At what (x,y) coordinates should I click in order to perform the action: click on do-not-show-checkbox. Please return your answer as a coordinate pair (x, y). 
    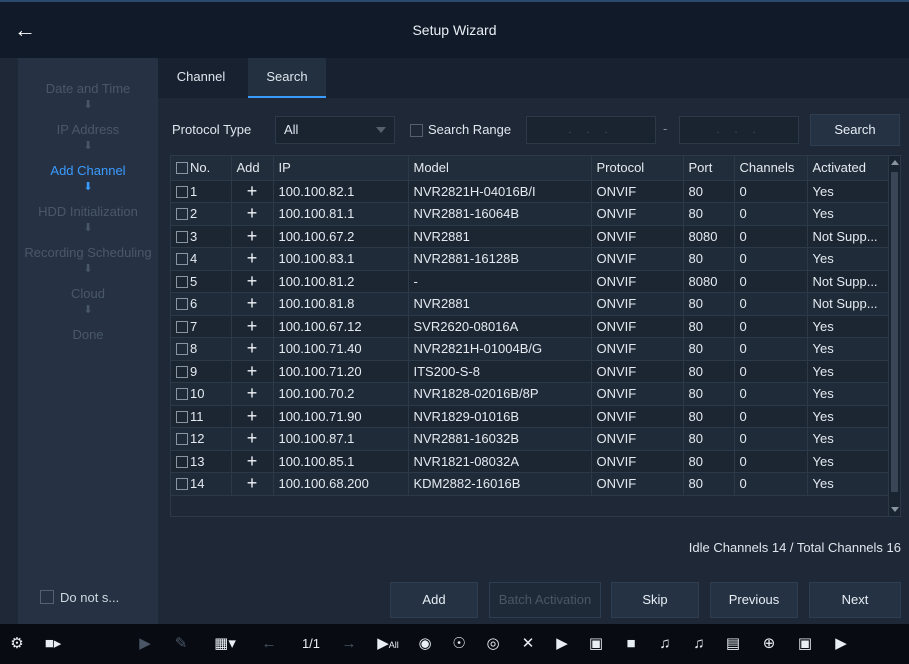
    Looking at the image, I should click on (47, 597).